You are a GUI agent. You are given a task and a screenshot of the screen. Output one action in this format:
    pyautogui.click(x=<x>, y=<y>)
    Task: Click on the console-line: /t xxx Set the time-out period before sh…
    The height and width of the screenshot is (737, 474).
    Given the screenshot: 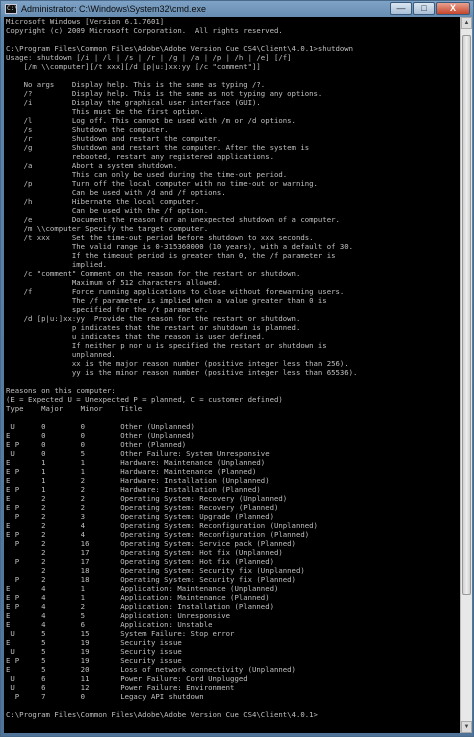 What is the action you would take?
    pyautogui.click(x=160, y=237)
    